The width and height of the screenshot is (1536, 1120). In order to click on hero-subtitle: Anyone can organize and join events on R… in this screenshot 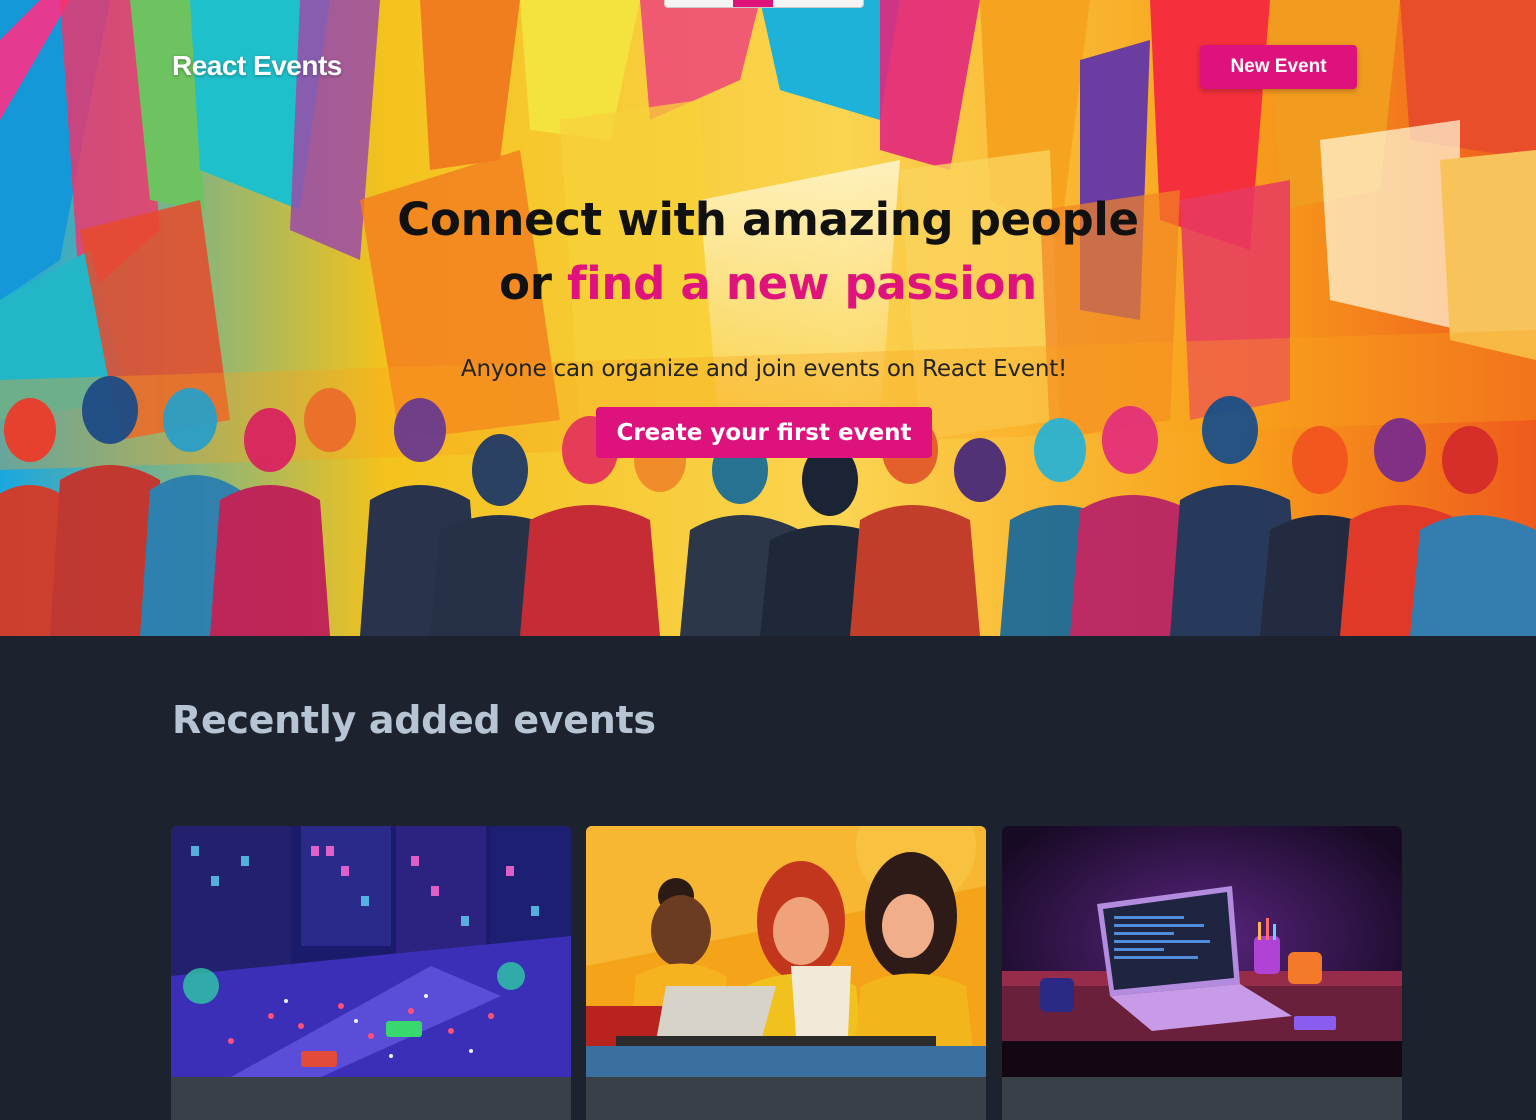, I will do `click(764, 369)`.